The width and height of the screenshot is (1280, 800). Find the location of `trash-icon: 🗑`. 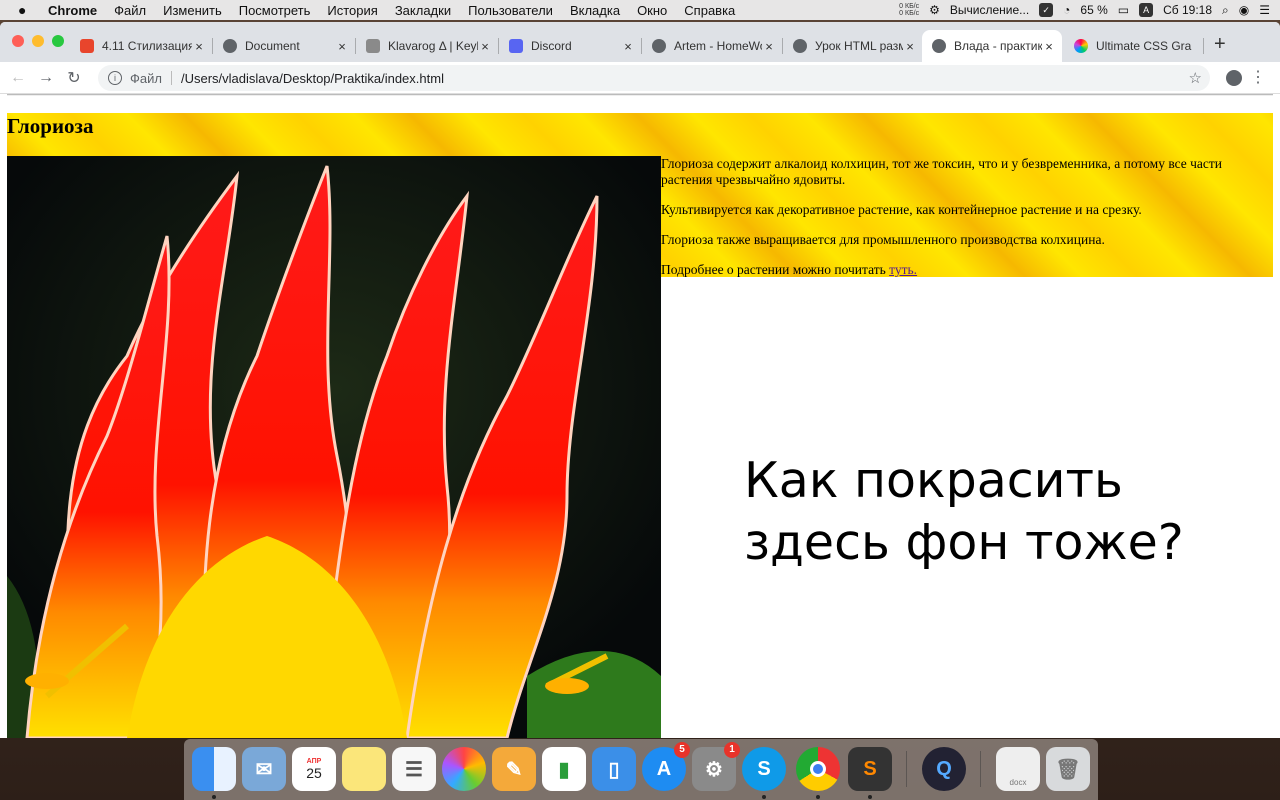

trash-icon: 🗑 is located at coordinates (1068, 769).